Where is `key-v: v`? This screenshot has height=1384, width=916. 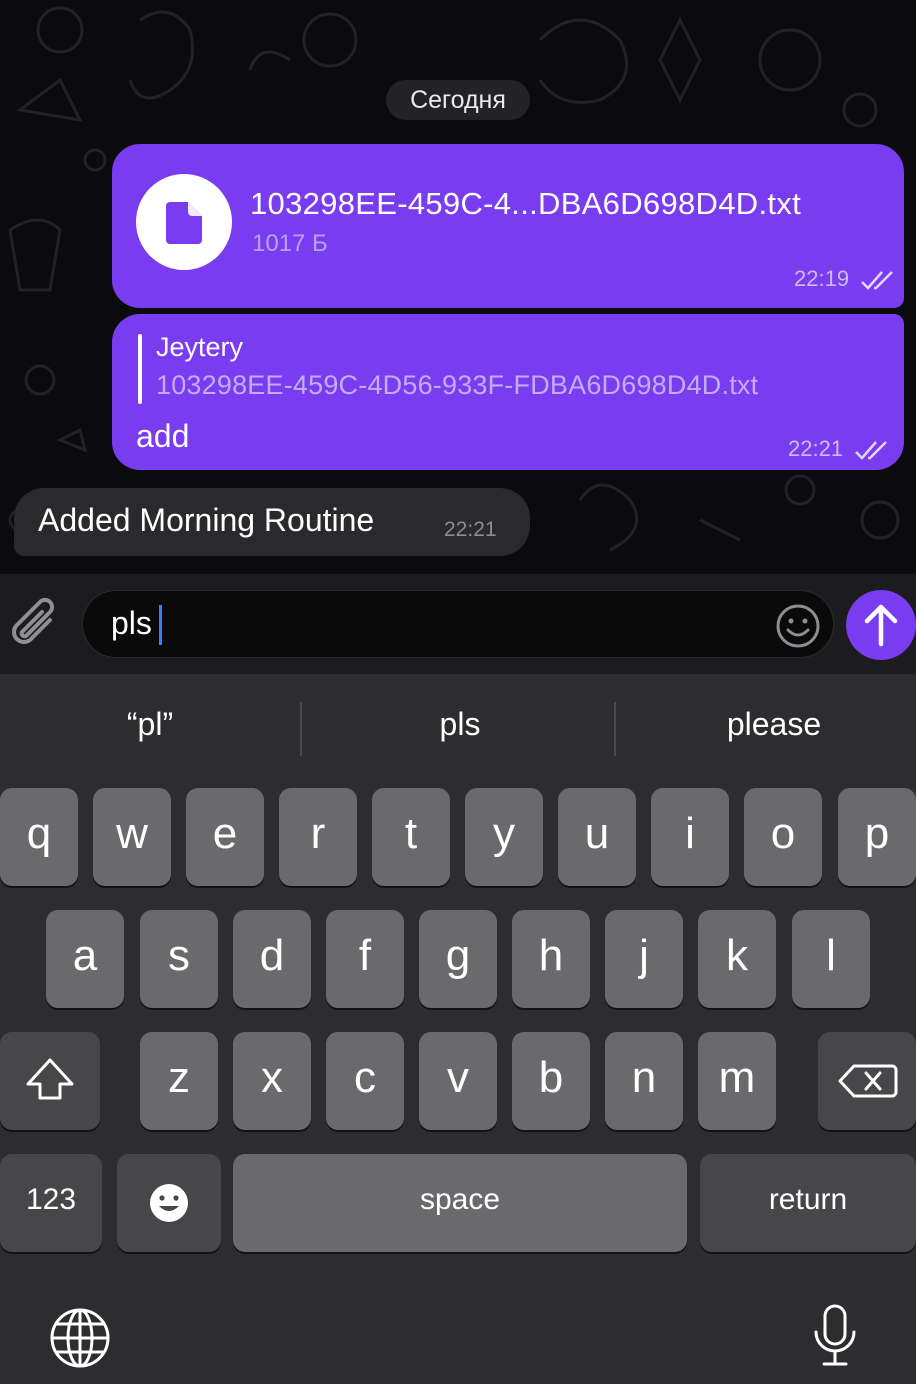 key-v: v is located at coordinates (458, 1081).